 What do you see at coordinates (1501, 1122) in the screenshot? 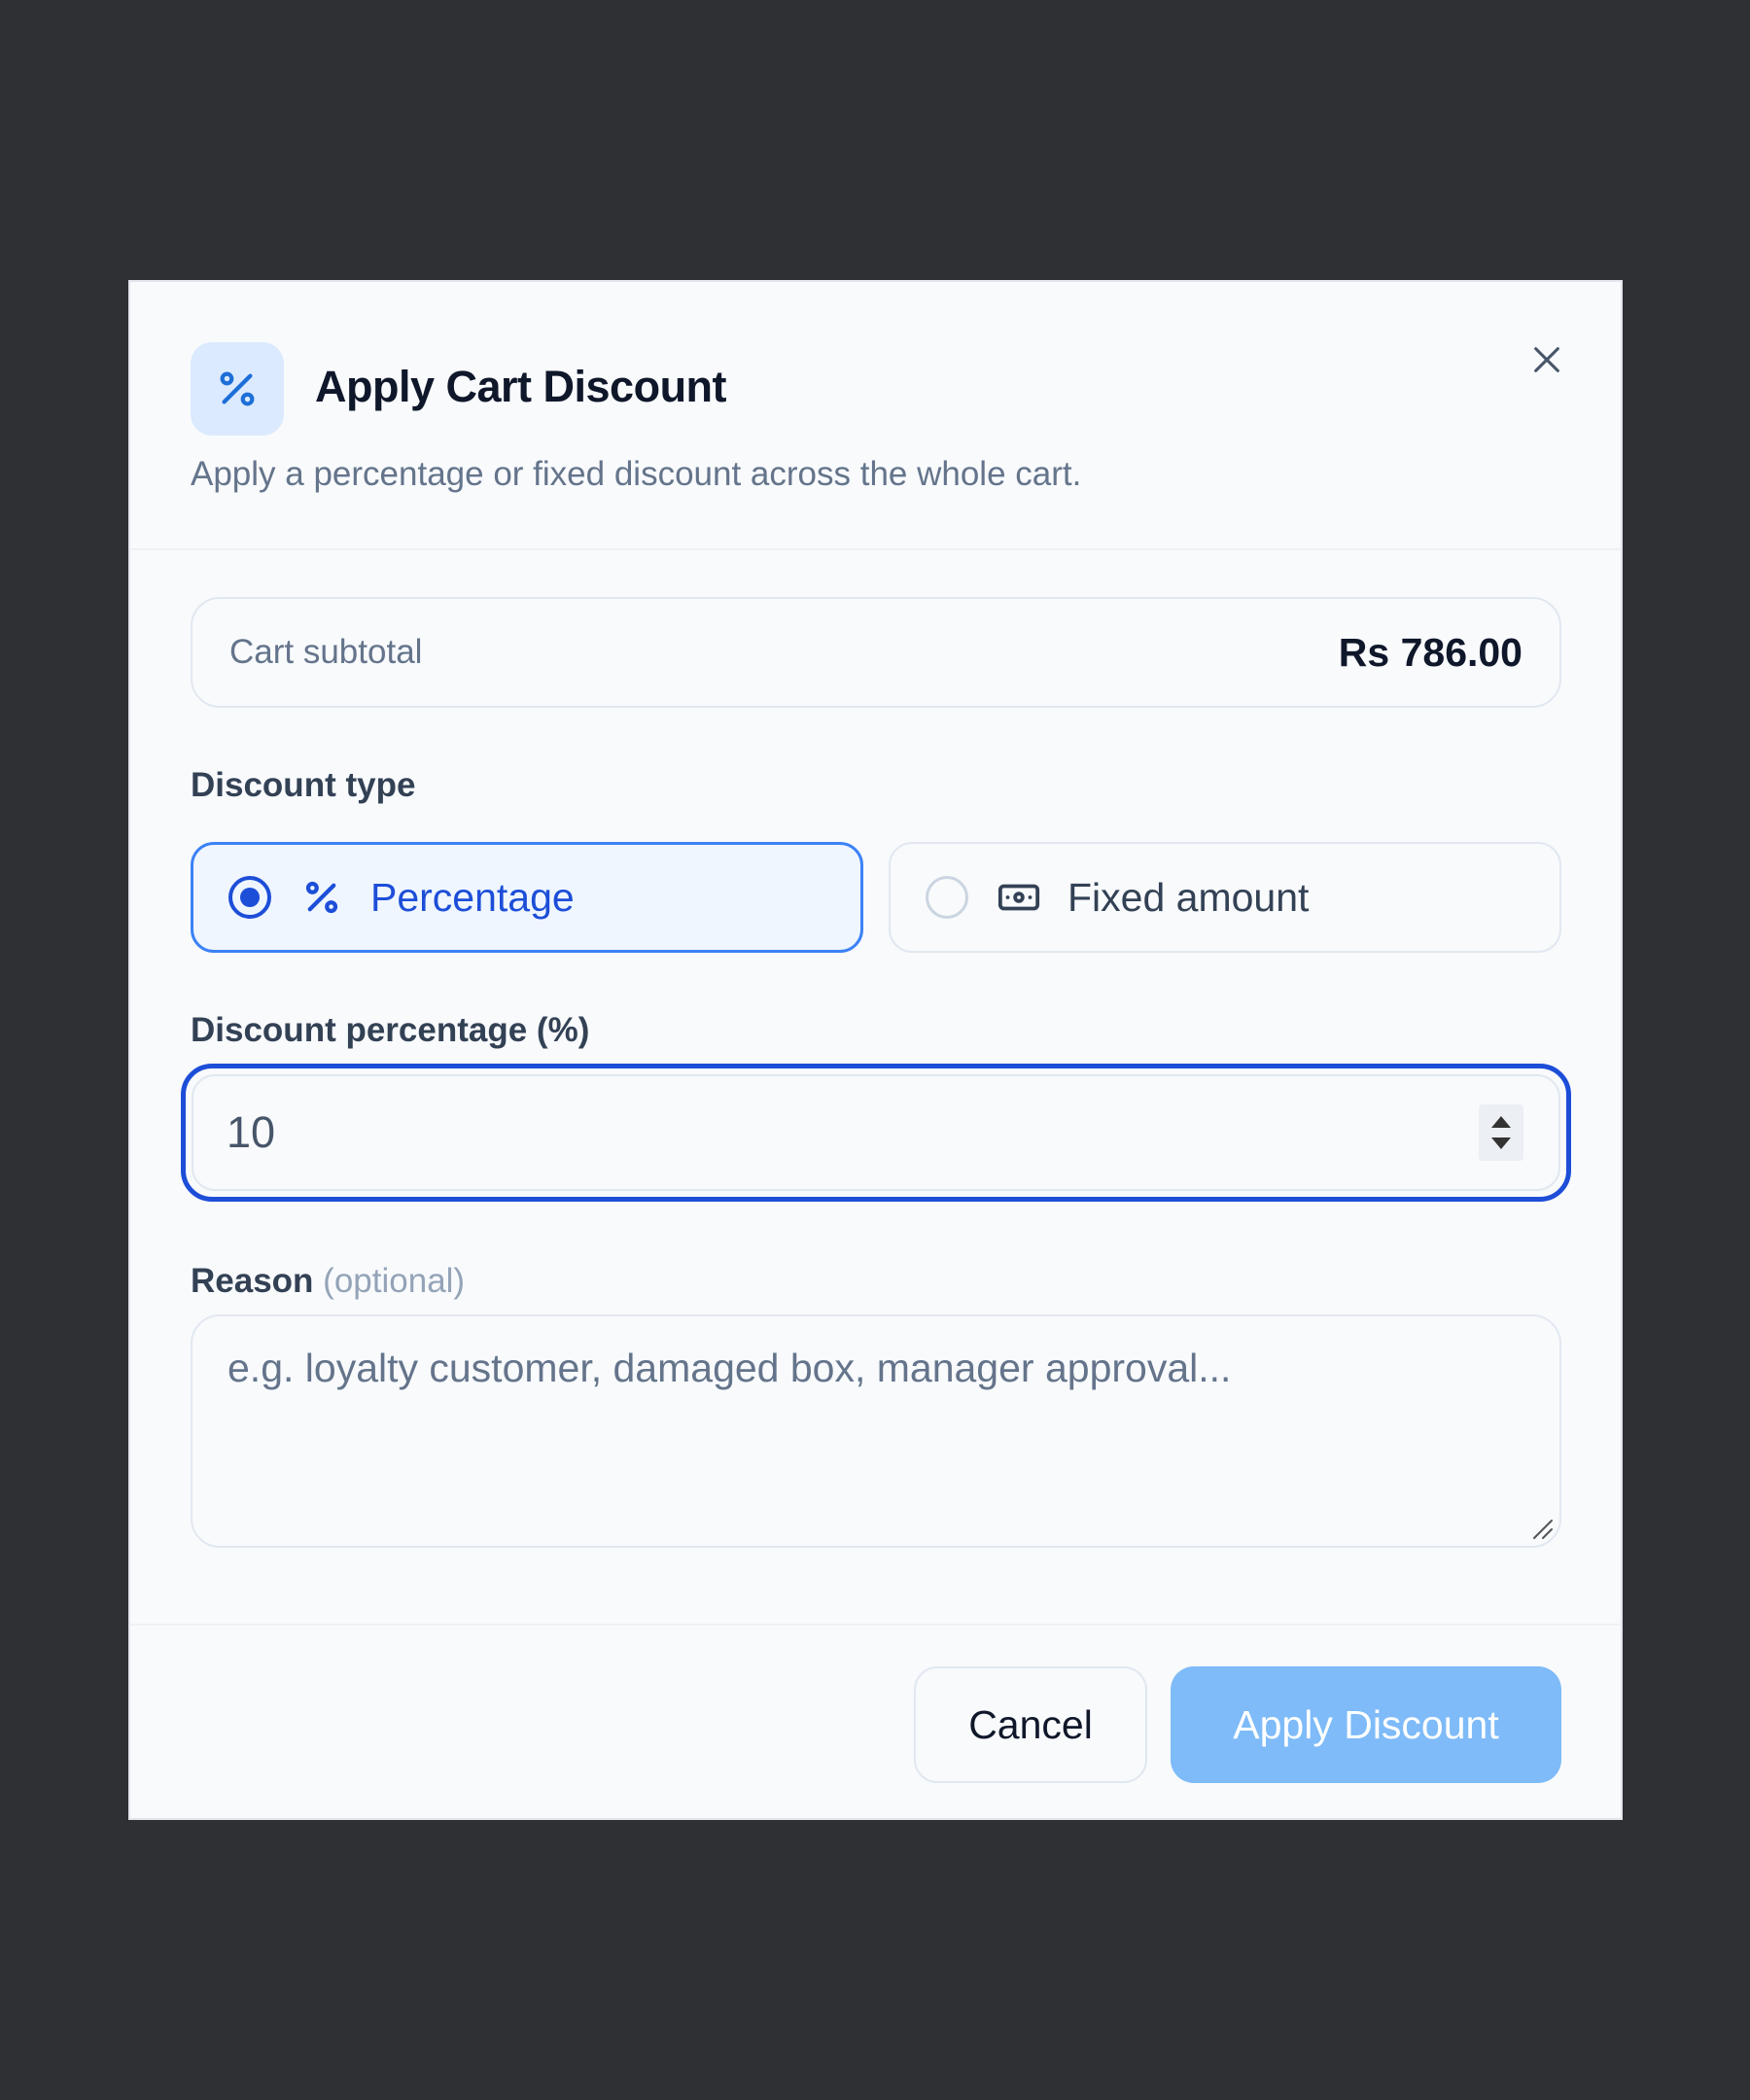
I see `stepper-up-icon` at bounding box center [1501, 1122].